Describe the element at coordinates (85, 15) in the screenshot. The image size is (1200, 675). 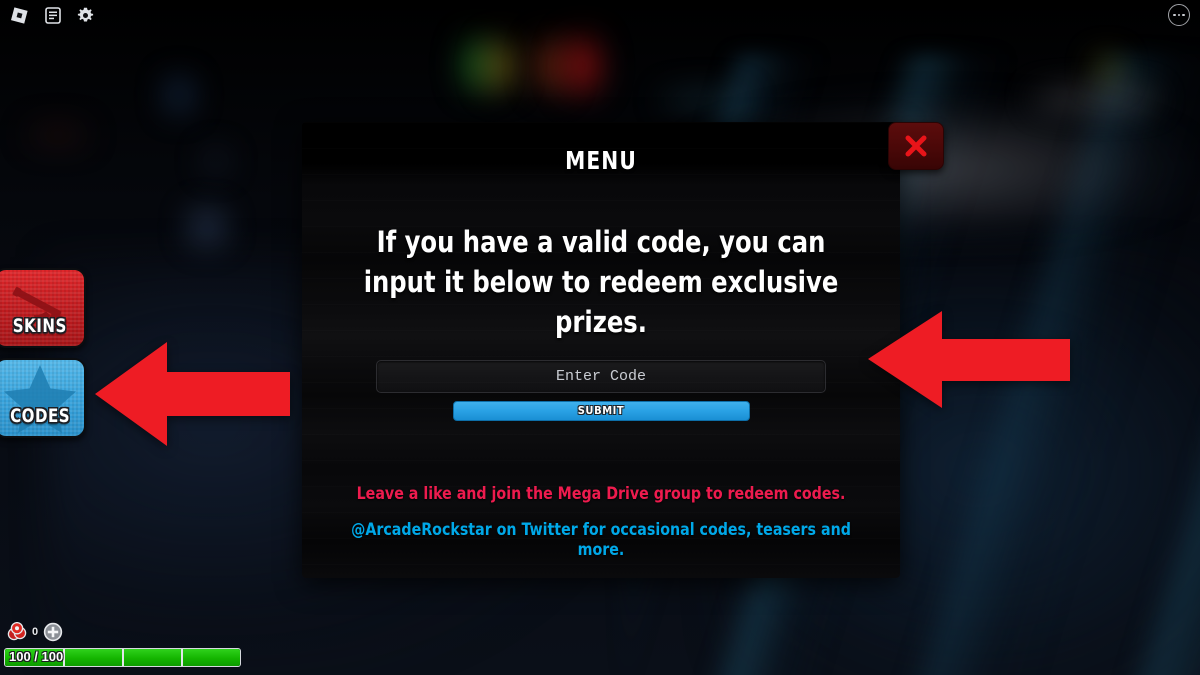
I see `gear-icon` at that location.